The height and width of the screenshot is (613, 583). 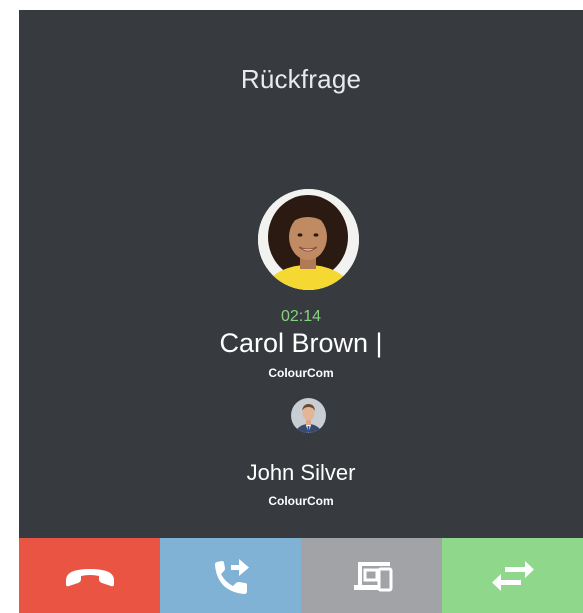 What do you see at coordinates (301, 472) in the screenshot?
I see `held-caller-name: John Silver` at bounding box center [301, 472].